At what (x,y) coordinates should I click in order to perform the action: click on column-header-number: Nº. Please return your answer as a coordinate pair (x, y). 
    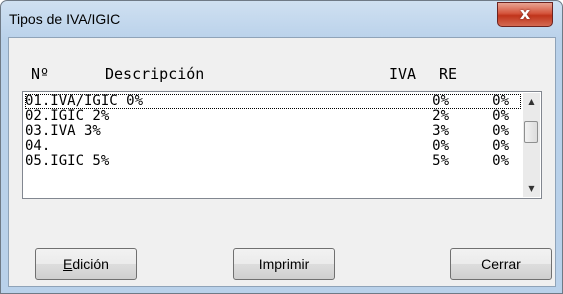
    Looking at the image, I should click on (40, 74).